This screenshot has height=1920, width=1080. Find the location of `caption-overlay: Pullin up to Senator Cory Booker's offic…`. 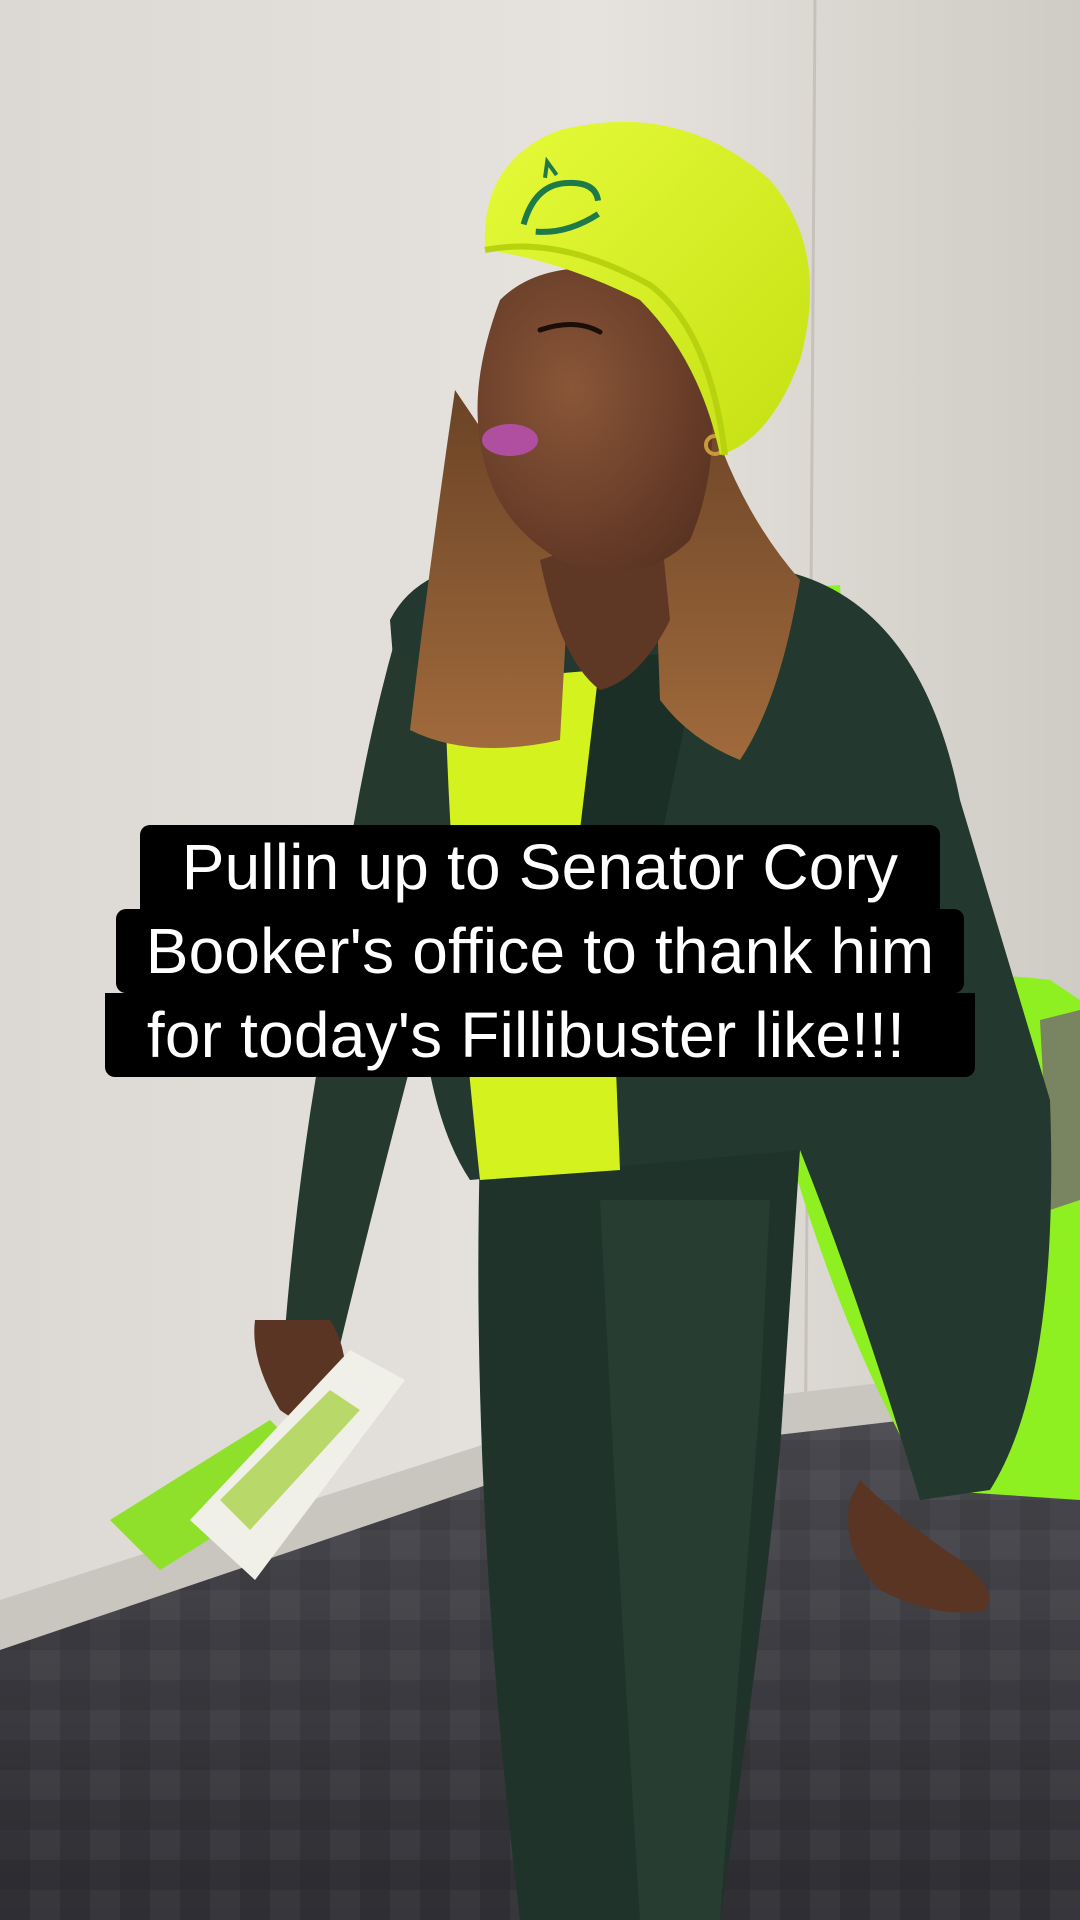

caption-overlay: Pullin up to Senator Cory Booker's offic… is located at coordinates (540, 951).